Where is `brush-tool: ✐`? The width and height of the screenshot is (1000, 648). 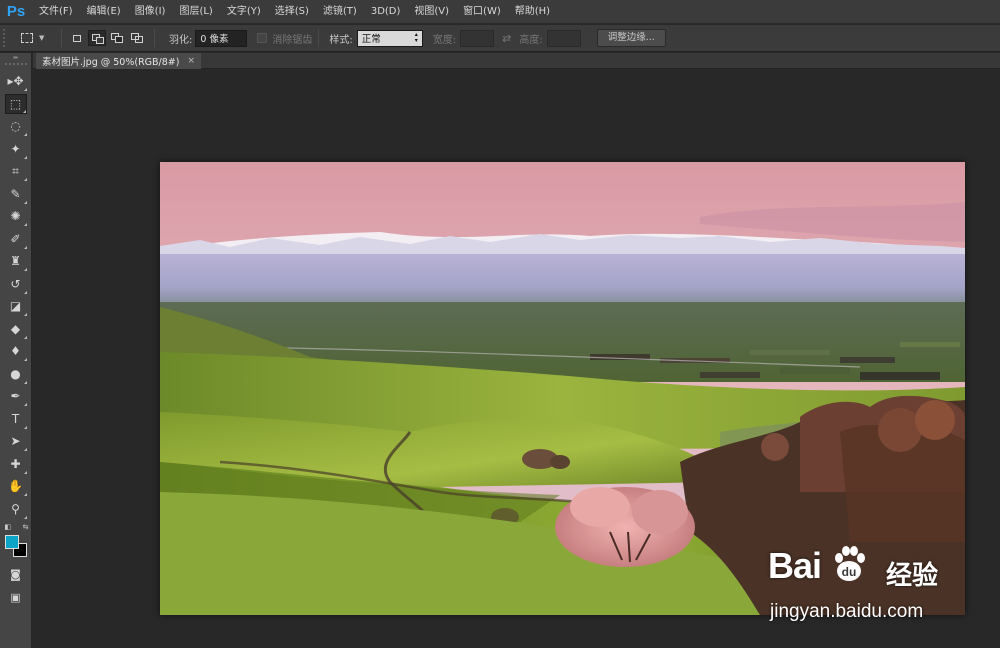 brush-tool: ✐ is located at coordinates (16, 239).